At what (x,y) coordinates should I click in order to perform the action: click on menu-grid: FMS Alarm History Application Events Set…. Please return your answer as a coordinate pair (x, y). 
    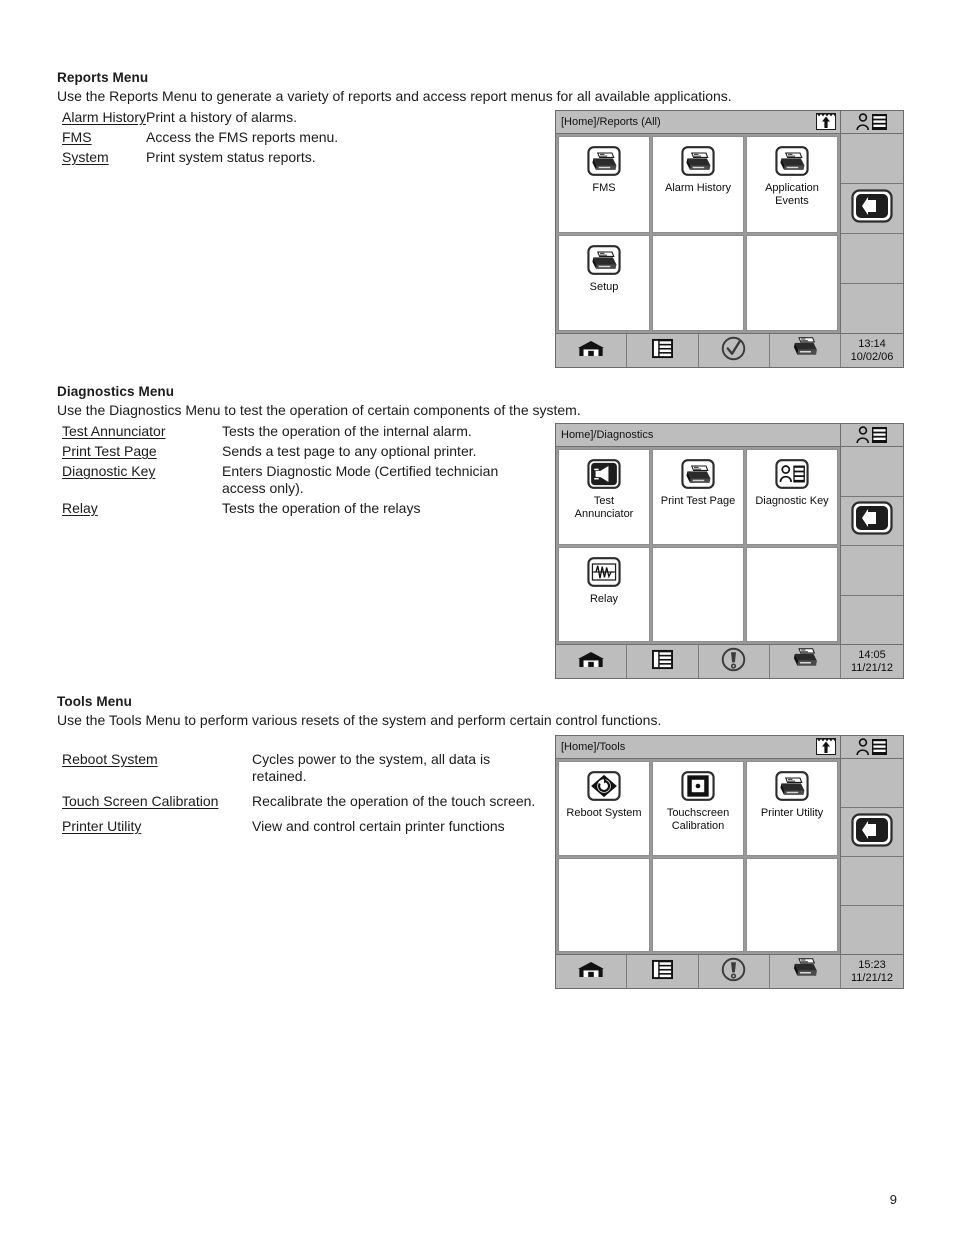
    Looking at the image, I should click on (698, 233).